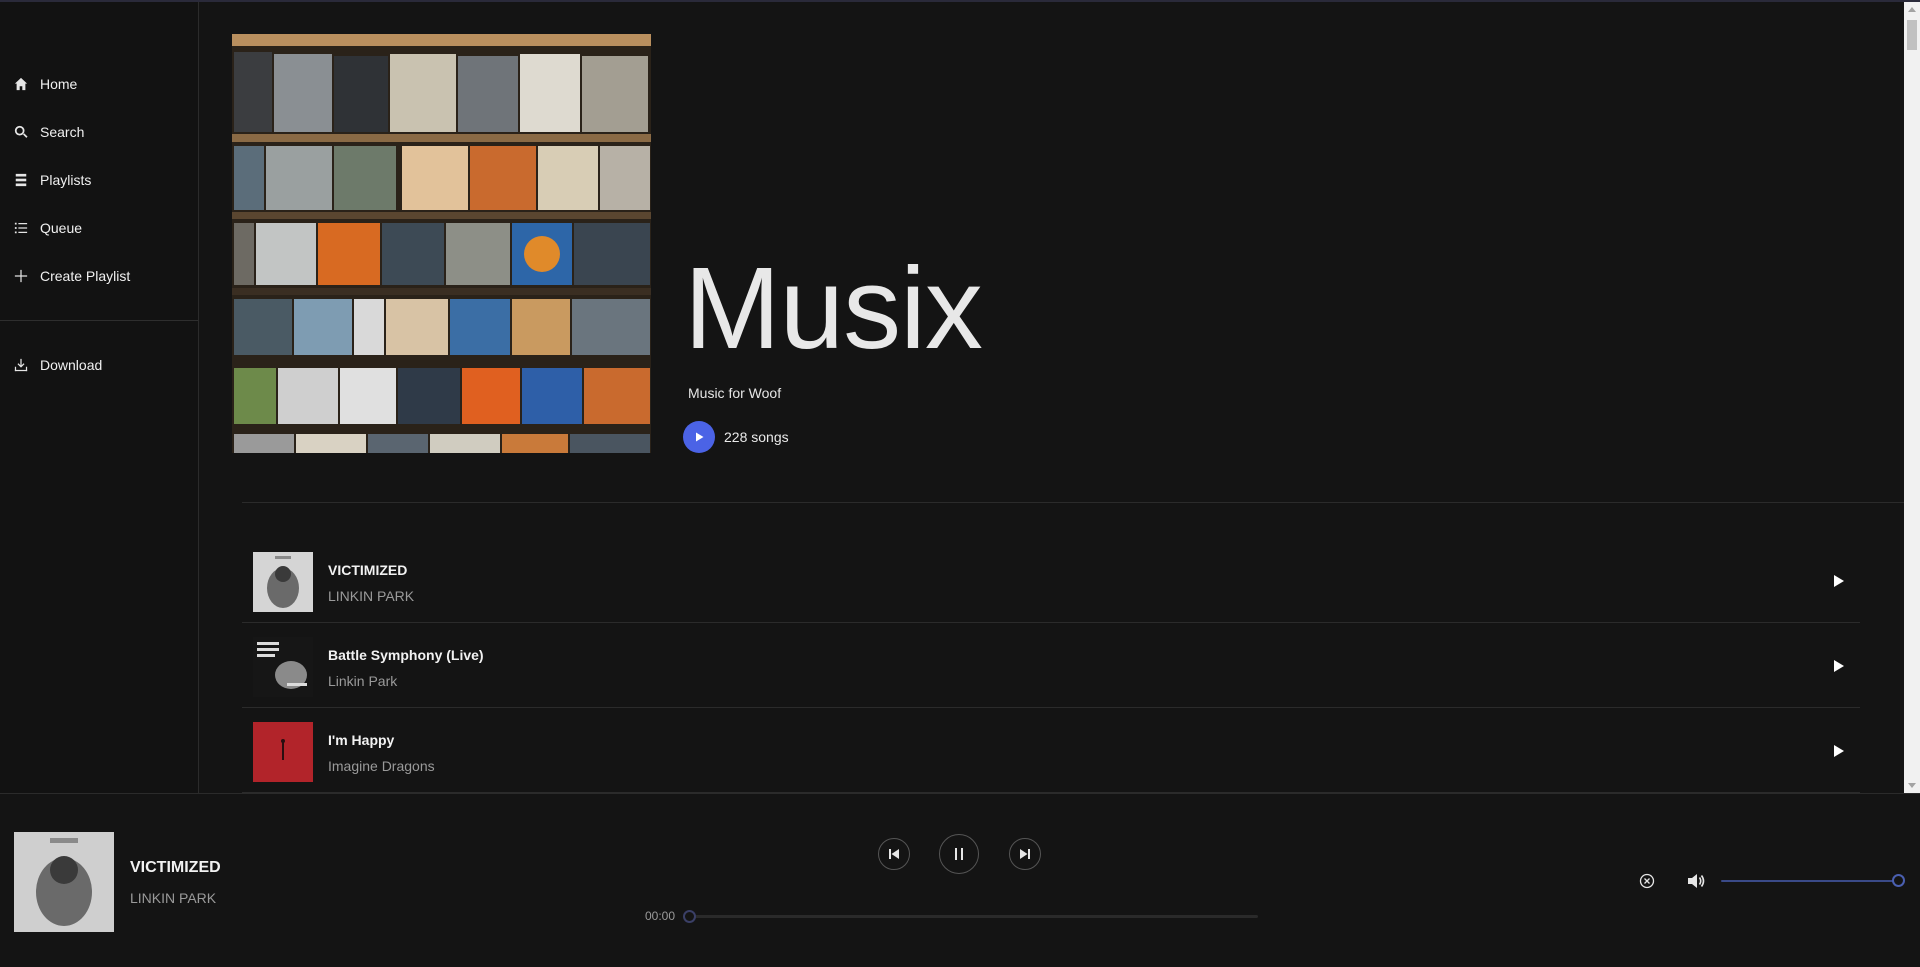 The width and height of the screenshot is (1920, 967). What do you see at coordinates (1051, 580) in the screenshot?
I see `table-row: VICTIMIZED LINKIN PARK` at bounding box center [1051, 580].